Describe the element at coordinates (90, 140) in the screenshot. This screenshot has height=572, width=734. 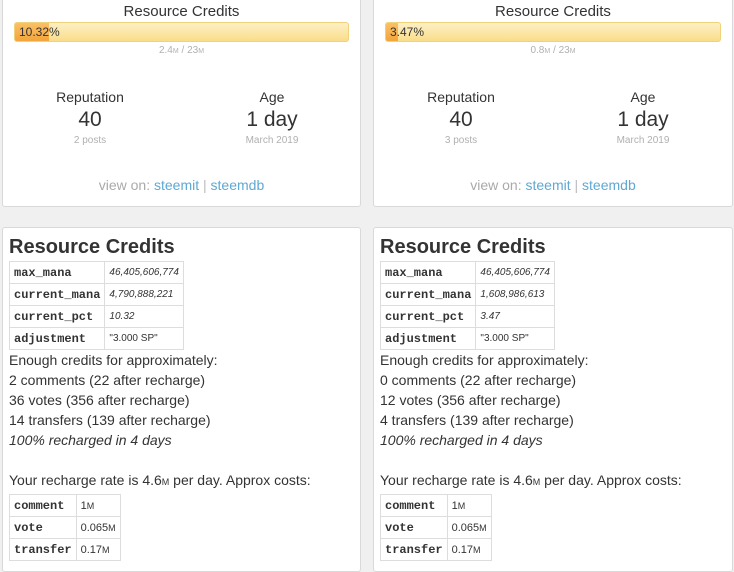
I see `post-count: 2 posts` at that location.